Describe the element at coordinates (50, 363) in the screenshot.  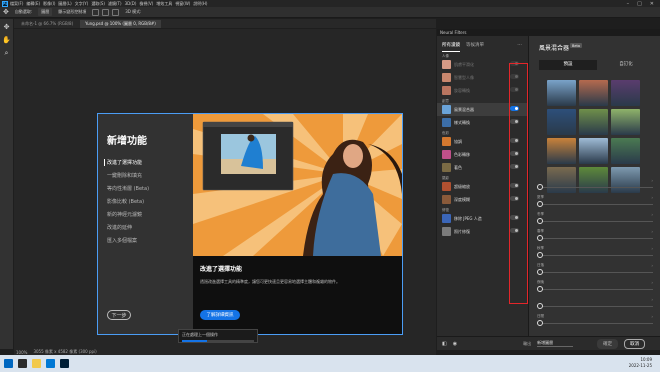
I see `edge-icon` at that location.